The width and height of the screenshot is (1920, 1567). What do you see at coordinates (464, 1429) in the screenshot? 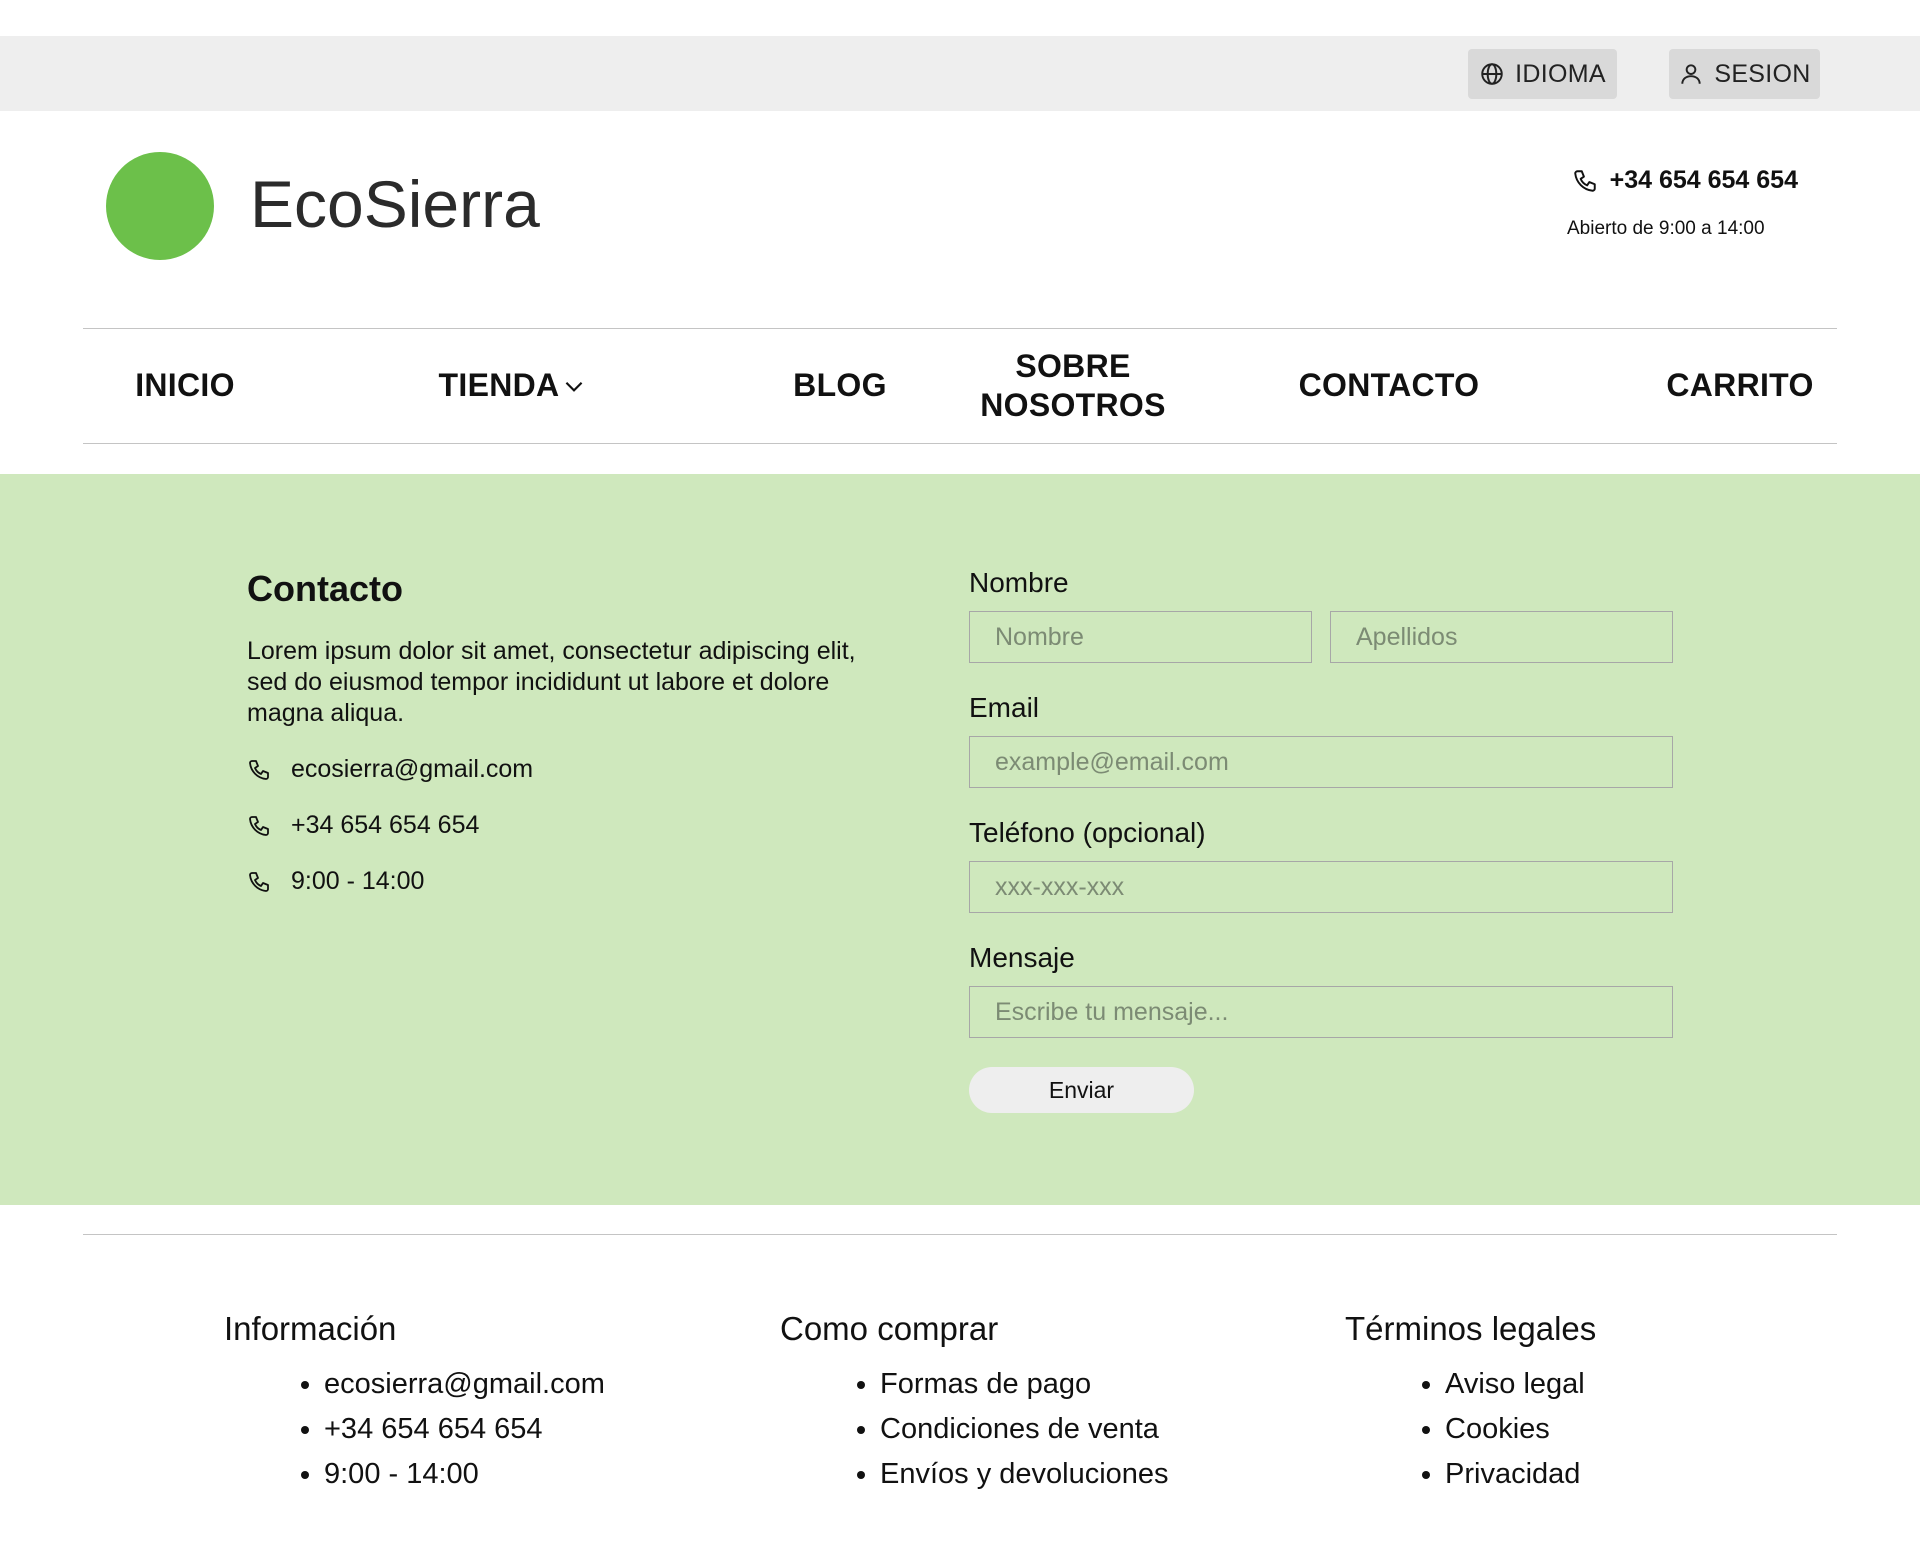
I see `footer-link: +34 654 654 654` at bounding box center [464, 1429].